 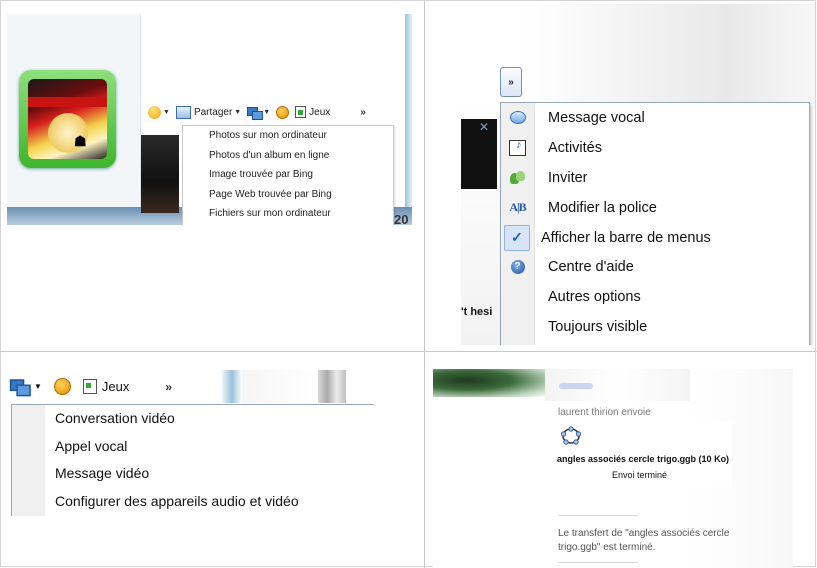 I want to click on close-icon: ✕, so click(x=484, y=127).